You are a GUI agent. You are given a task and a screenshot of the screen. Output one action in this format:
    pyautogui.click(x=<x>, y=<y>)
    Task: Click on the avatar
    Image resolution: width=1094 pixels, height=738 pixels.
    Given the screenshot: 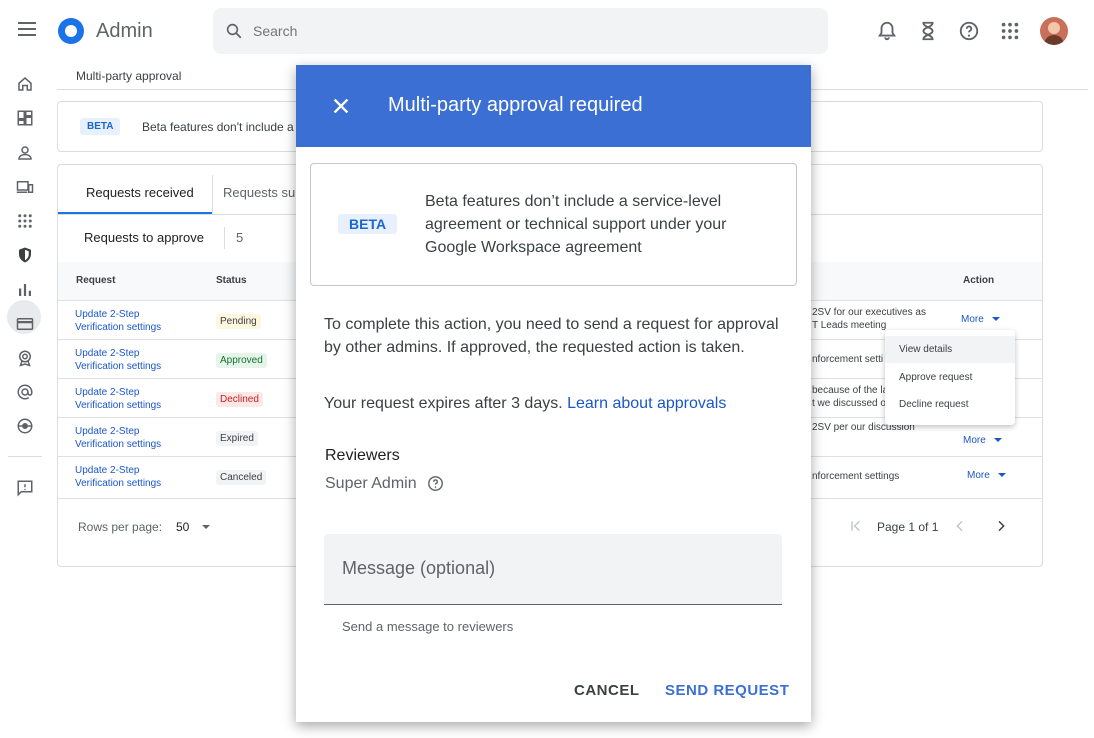 What is the action you would take?
    pyautogui.click(x=1054, y=31)
    